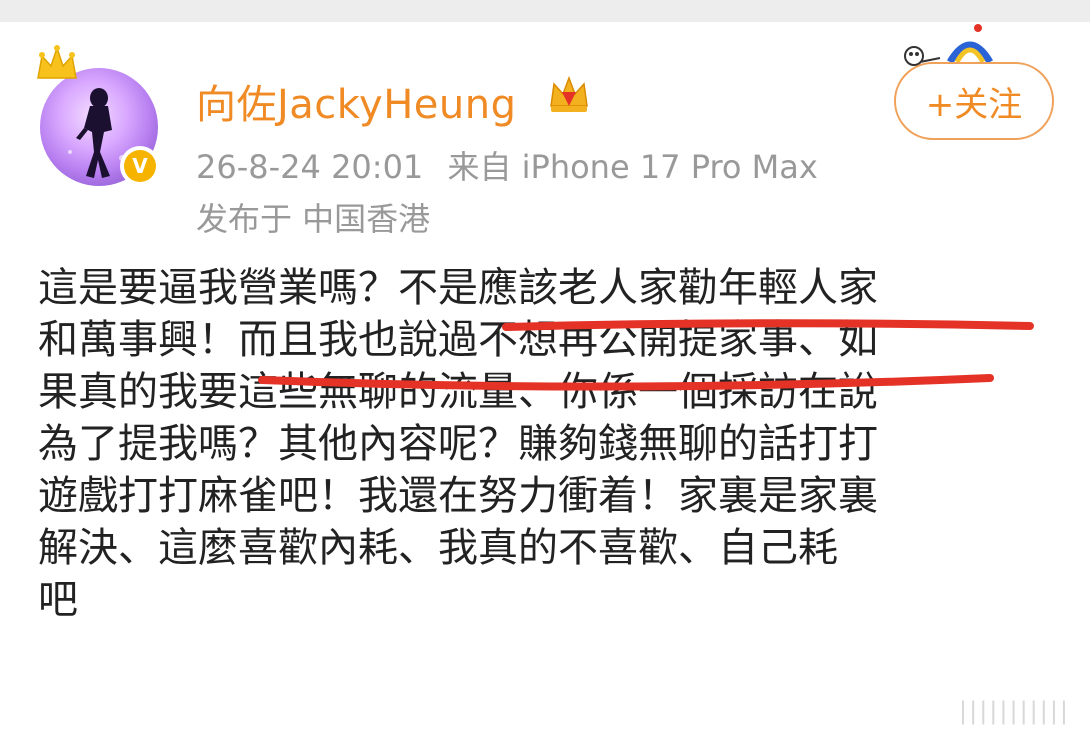  What do you see at coordinates (458, 288) in the screenshot?
I see `post-line: 這是要逼我營業嗎？不是應該老人家勸年輕人家` at bounding box center [458, 288].